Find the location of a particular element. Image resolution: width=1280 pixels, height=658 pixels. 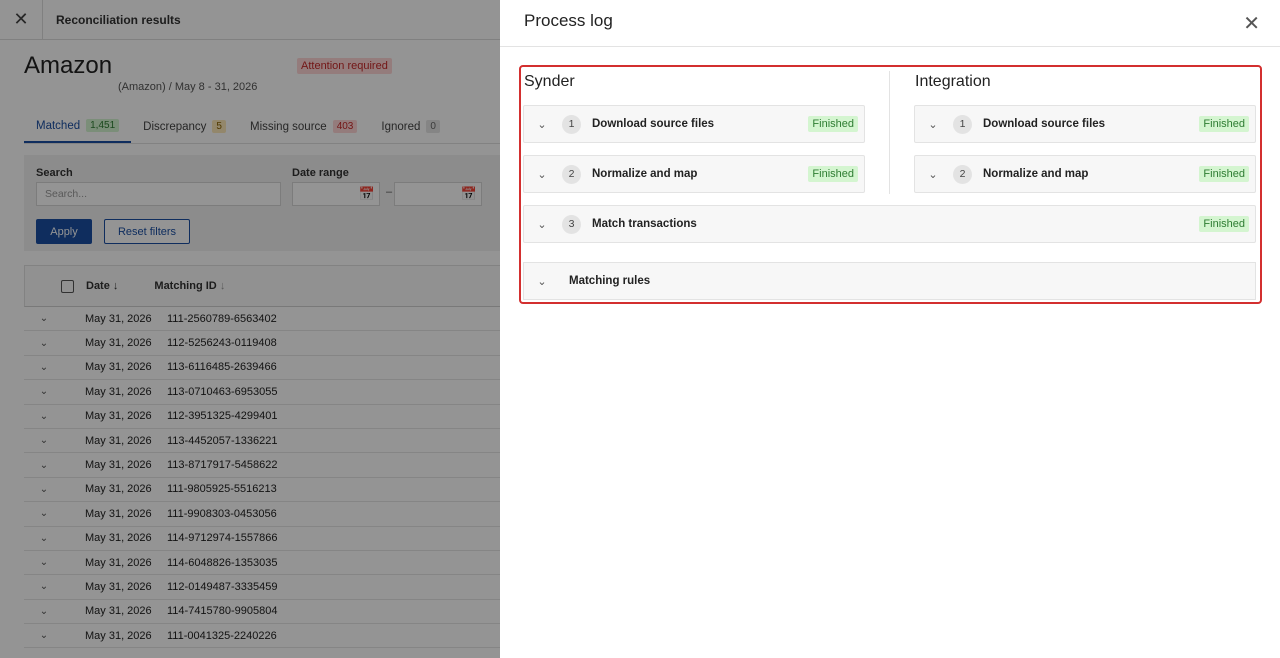

match-transactions-step: ⌄ 3 Match transactions Finished is located at coordinates (889, 224).